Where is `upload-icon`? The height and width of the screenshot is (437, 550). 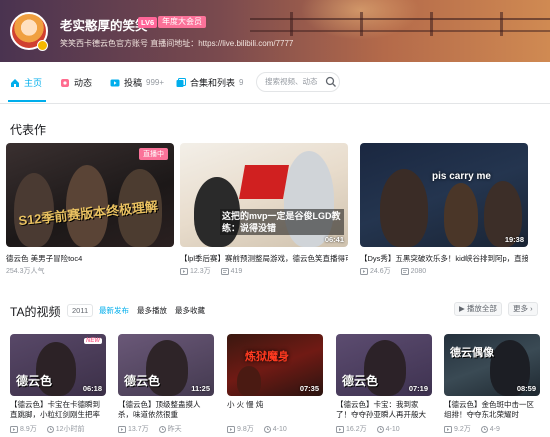 upload-icon is located at coordinates (115, 82).